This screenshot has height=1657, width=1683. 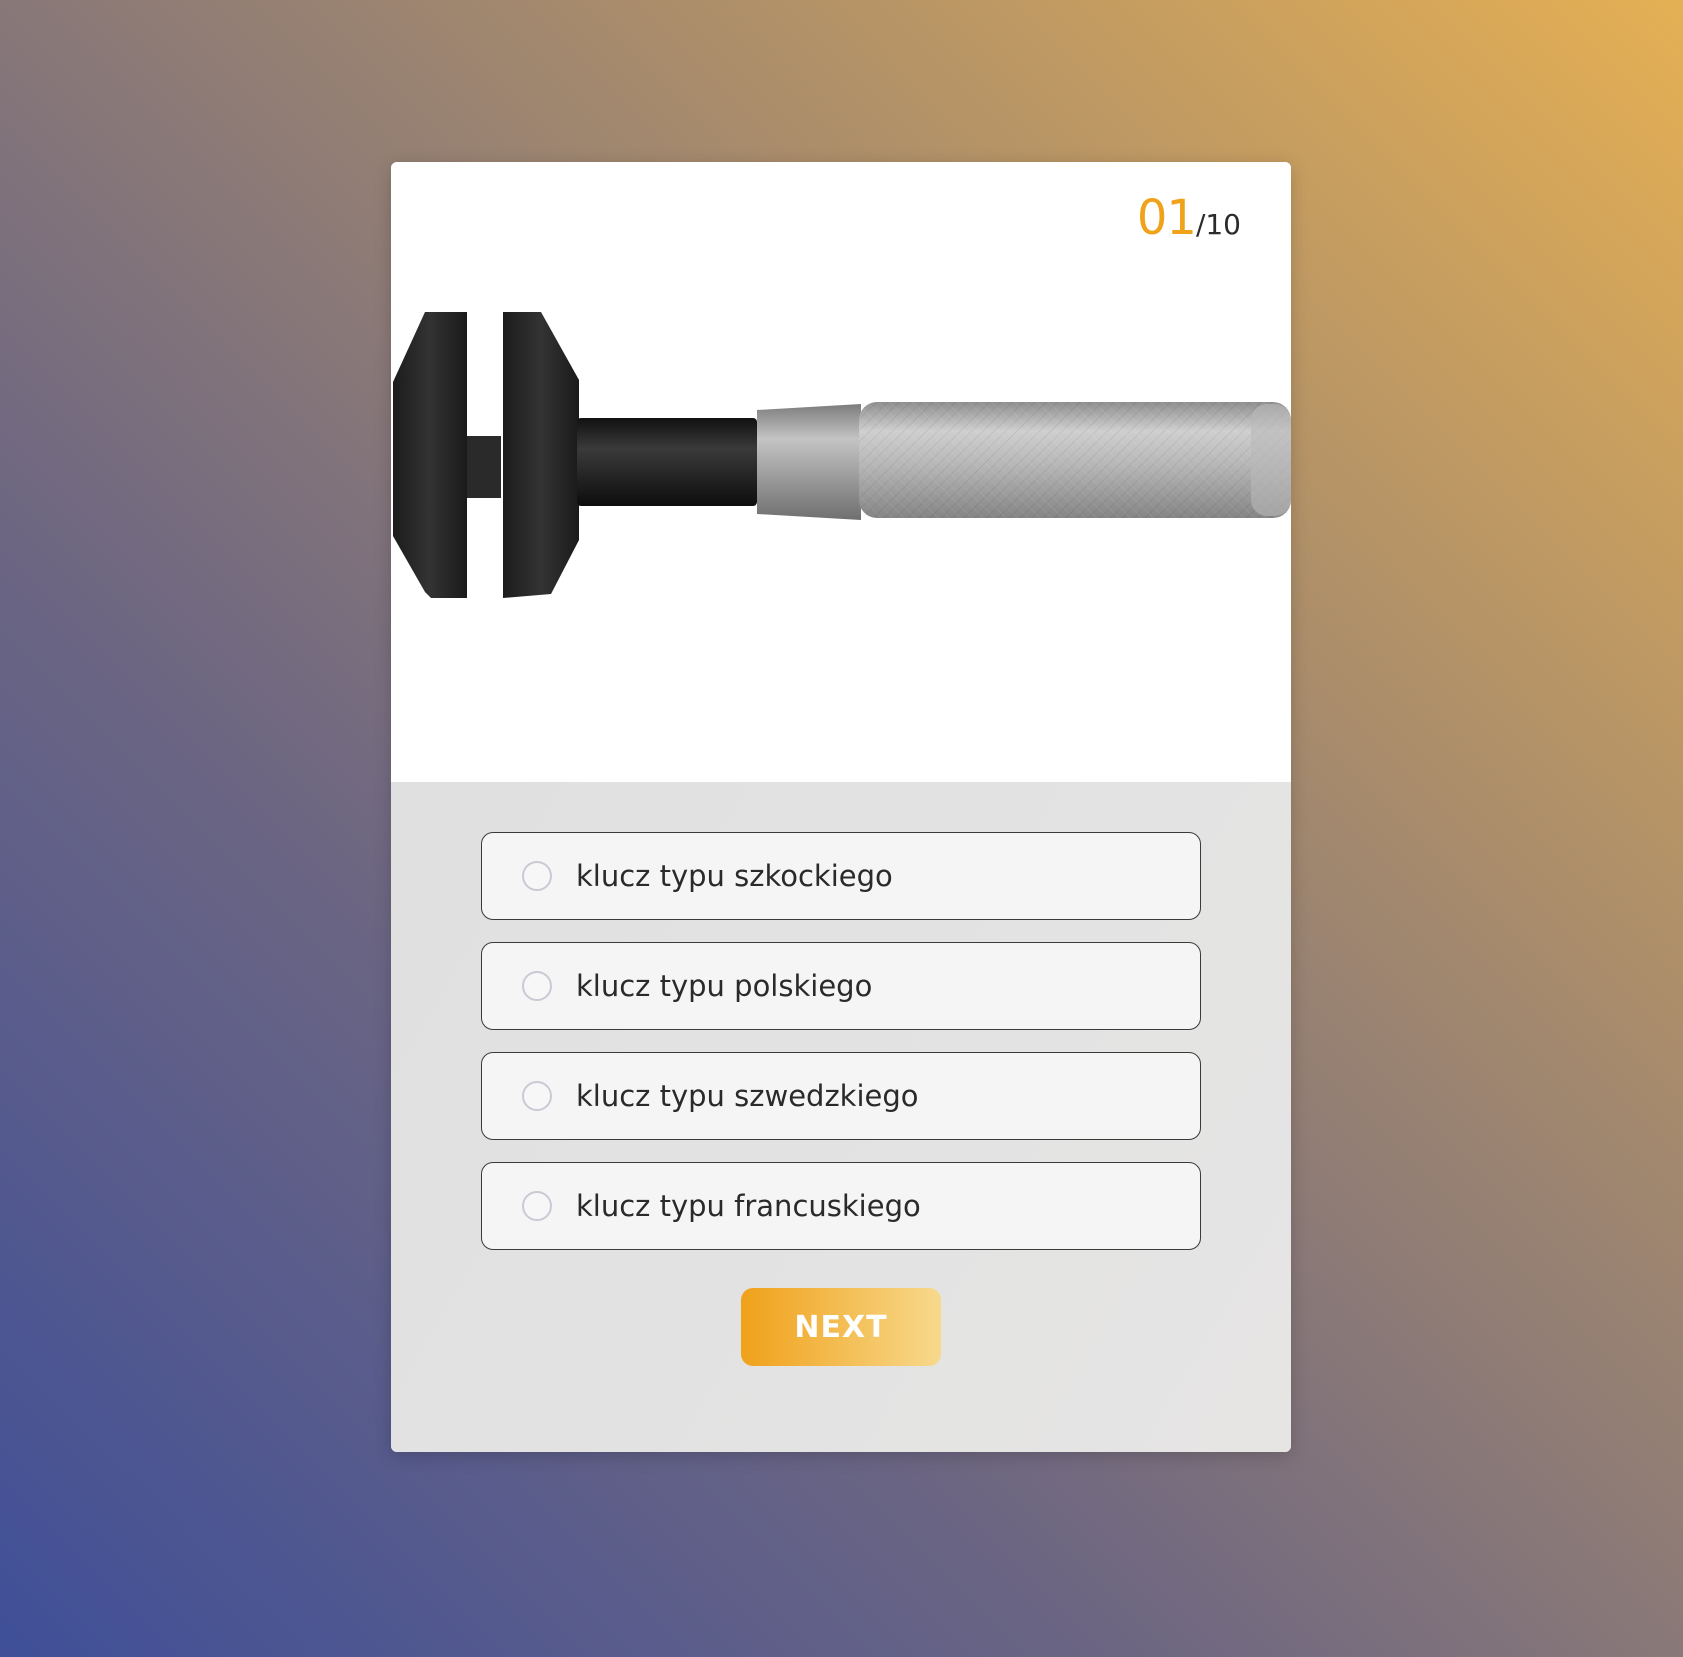 I want to click on answer-option-2: klucz typu polskiego, so click(x=841, y=986).